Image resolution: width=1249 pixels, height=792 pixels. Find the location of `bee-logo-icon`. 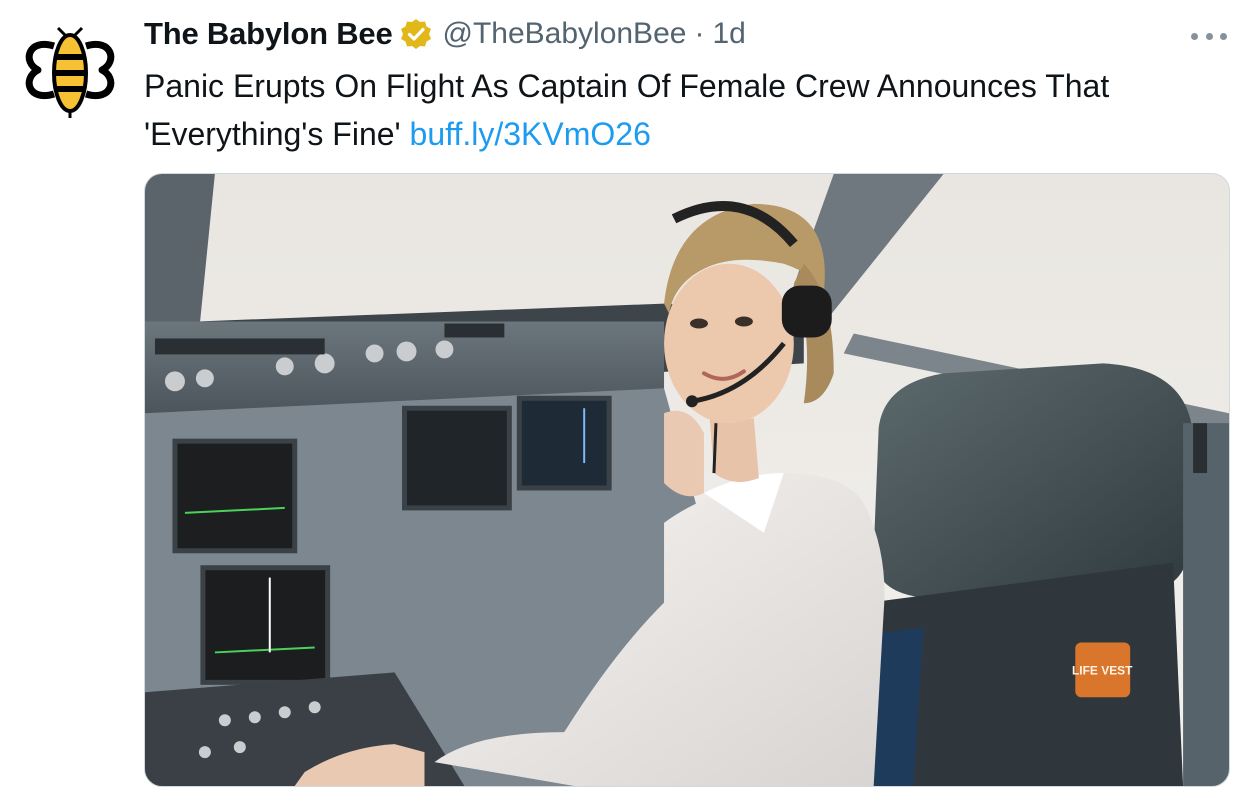

bee-logo-icon is located at coordinates (70, 72).